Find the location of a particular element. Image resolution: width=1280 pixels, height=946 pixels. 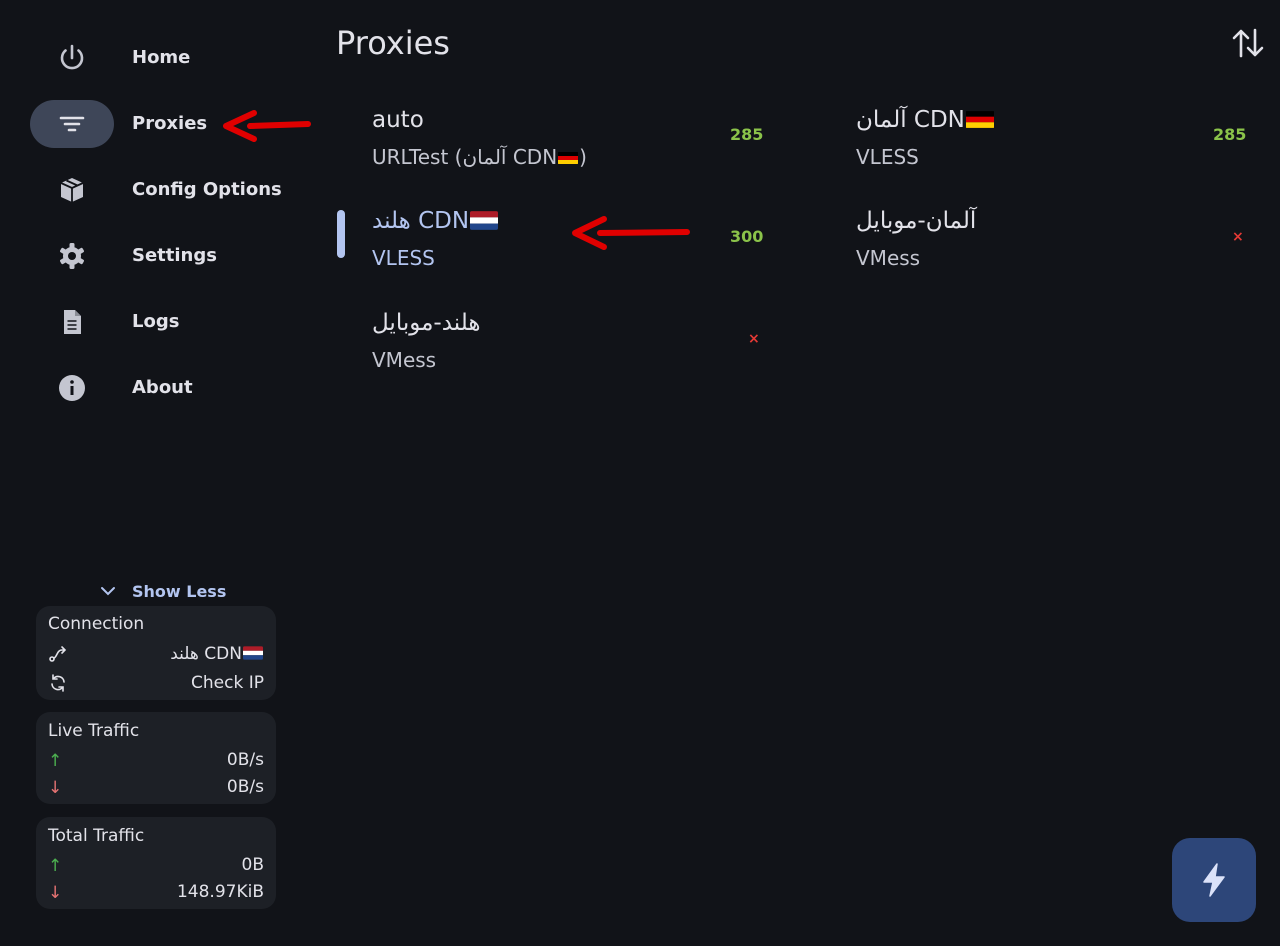

check-ip-row: Check IP is located at coordinates (156, 684).